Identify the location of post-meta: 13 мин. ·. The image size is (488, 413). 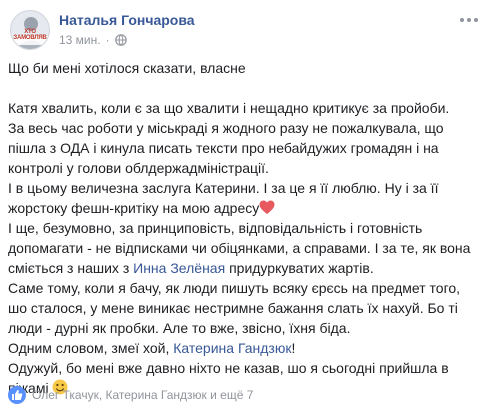
(93, 40).